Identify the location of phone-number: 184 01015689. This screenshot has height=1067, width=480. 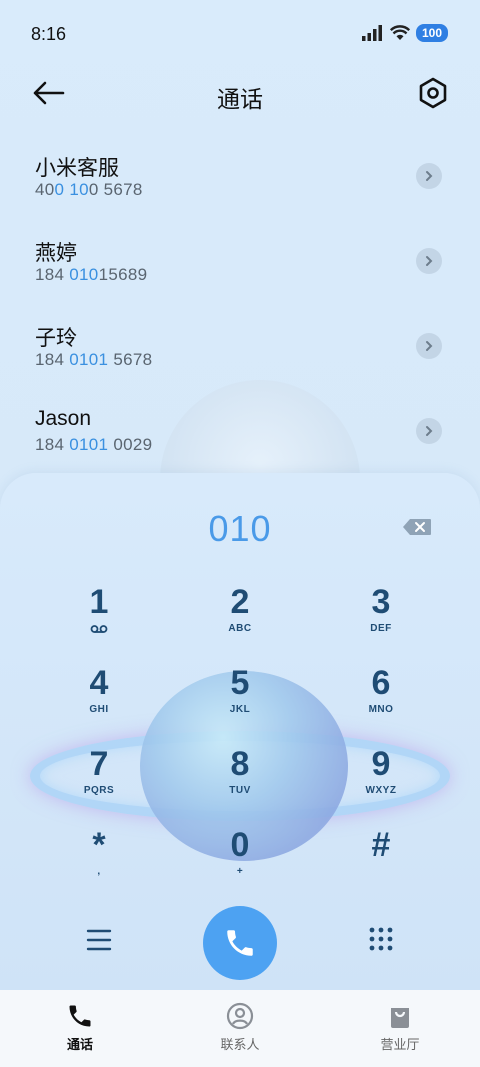
(91, 274).